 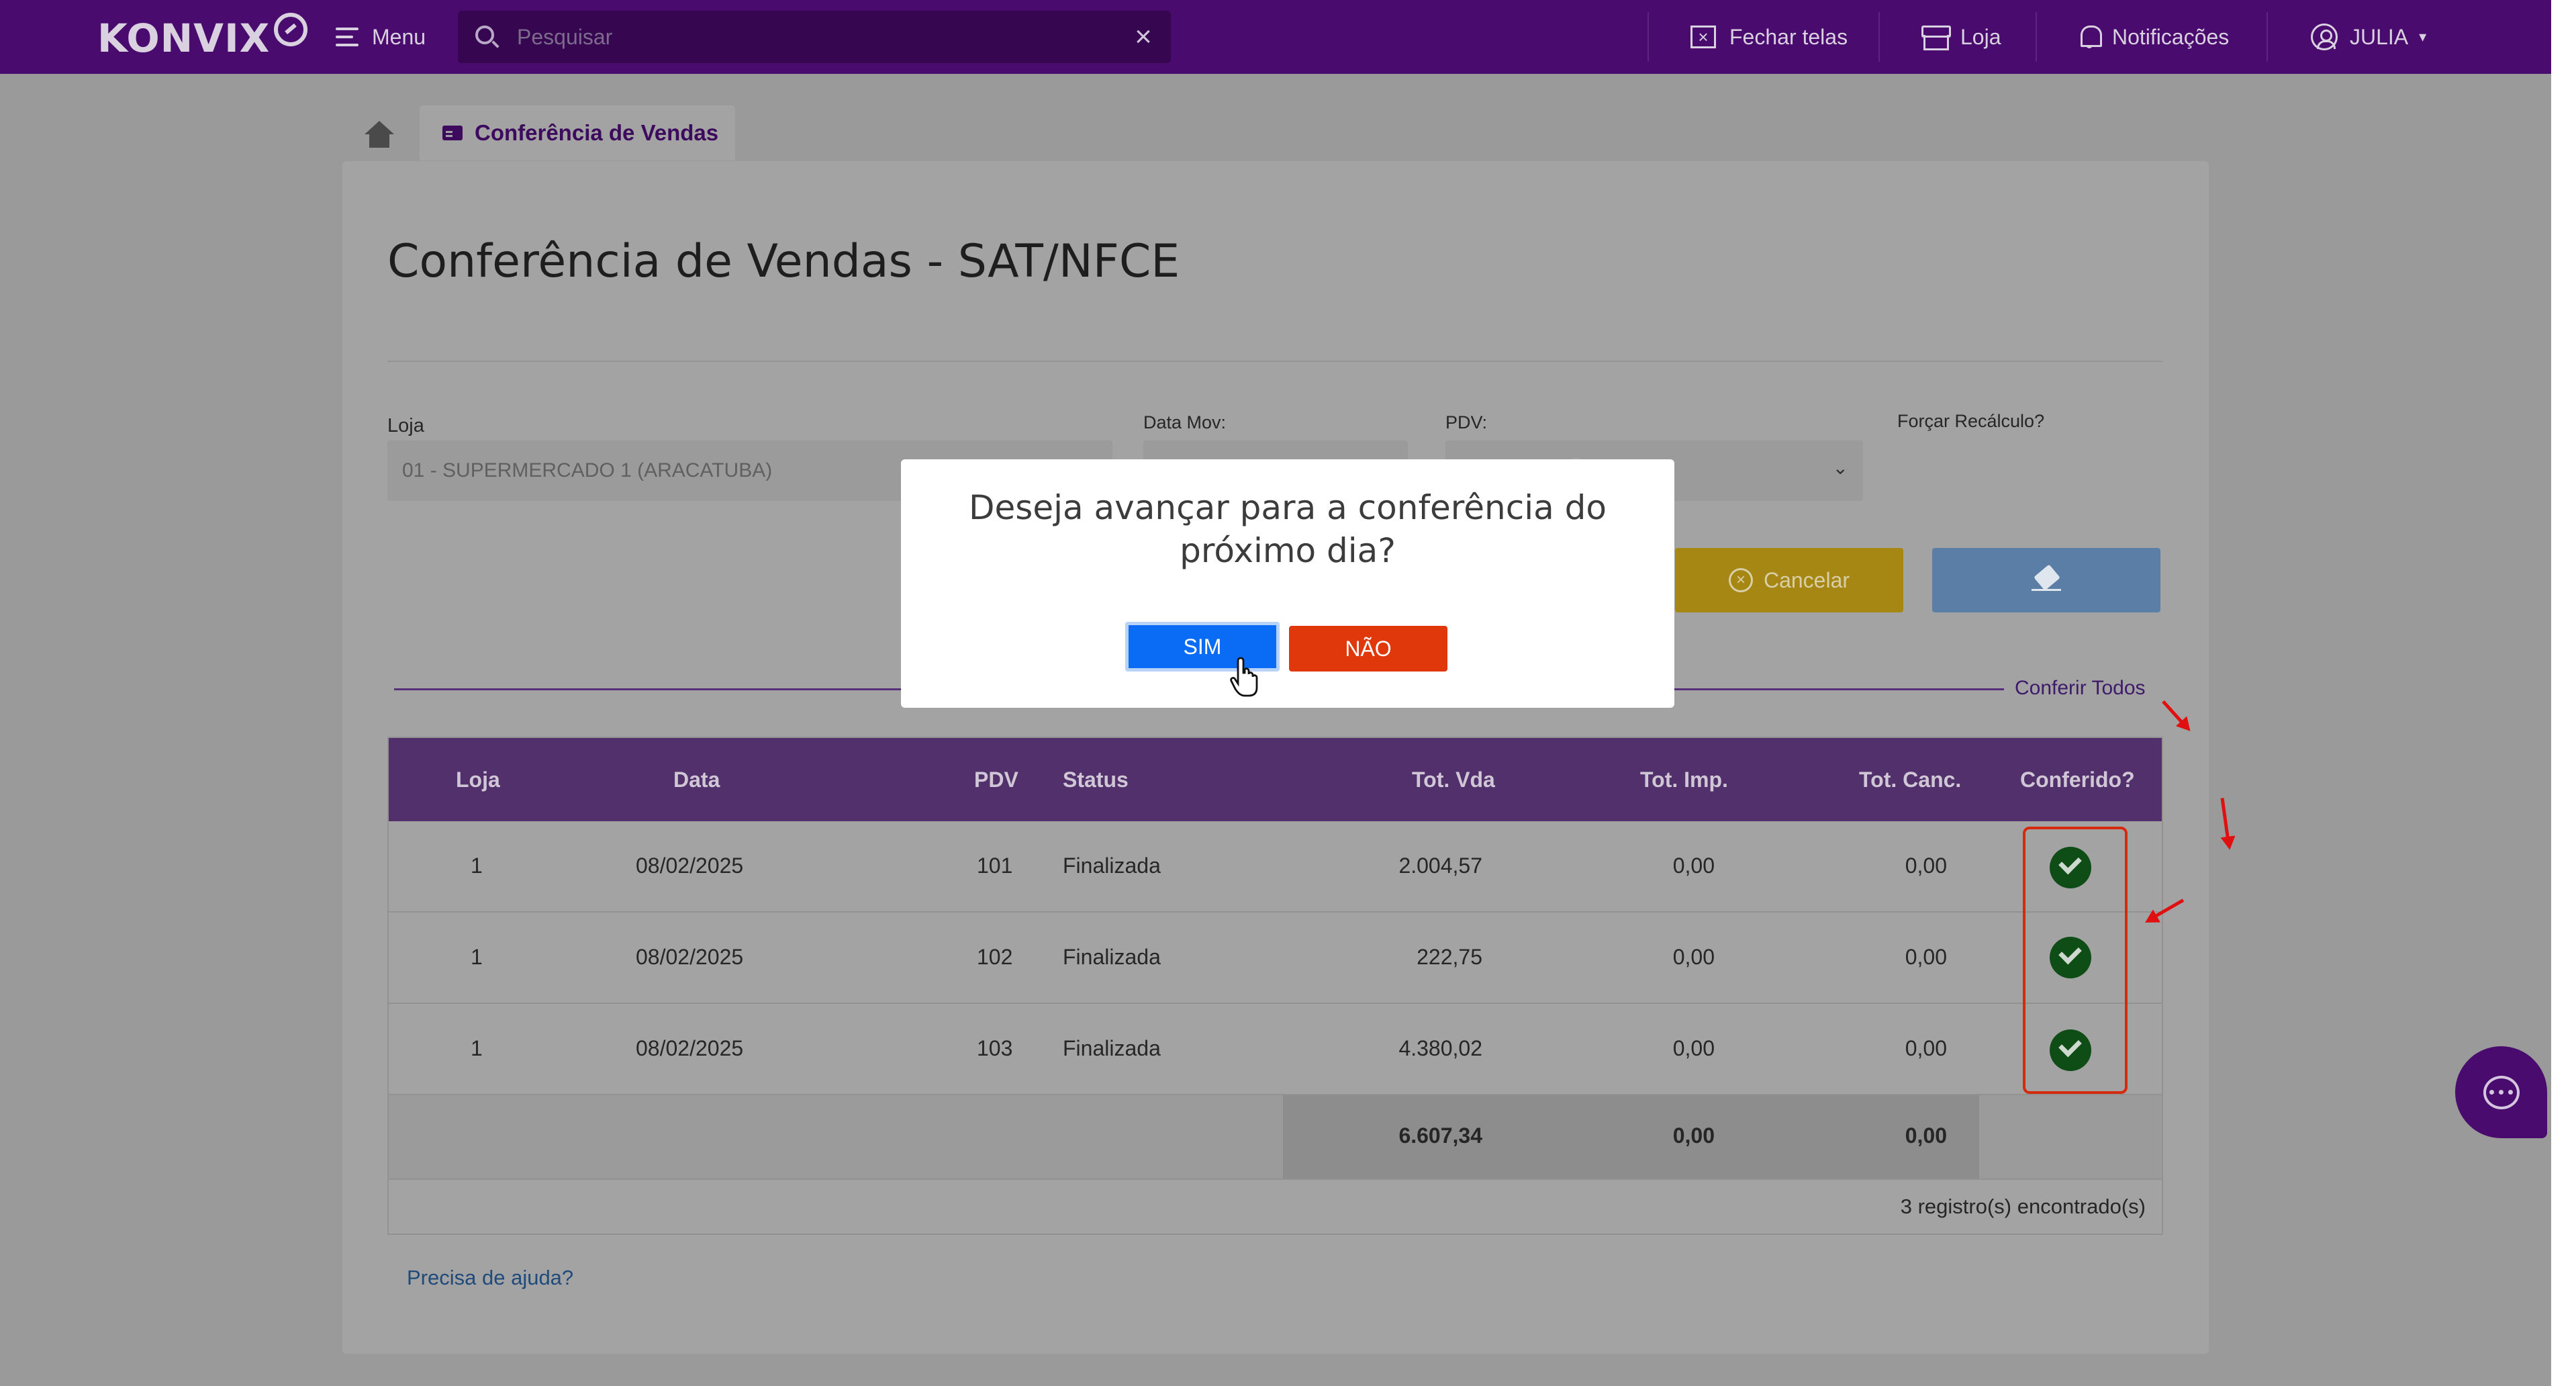 I want to click on clear-search-icon: ×, so click(x=1143, y=37).